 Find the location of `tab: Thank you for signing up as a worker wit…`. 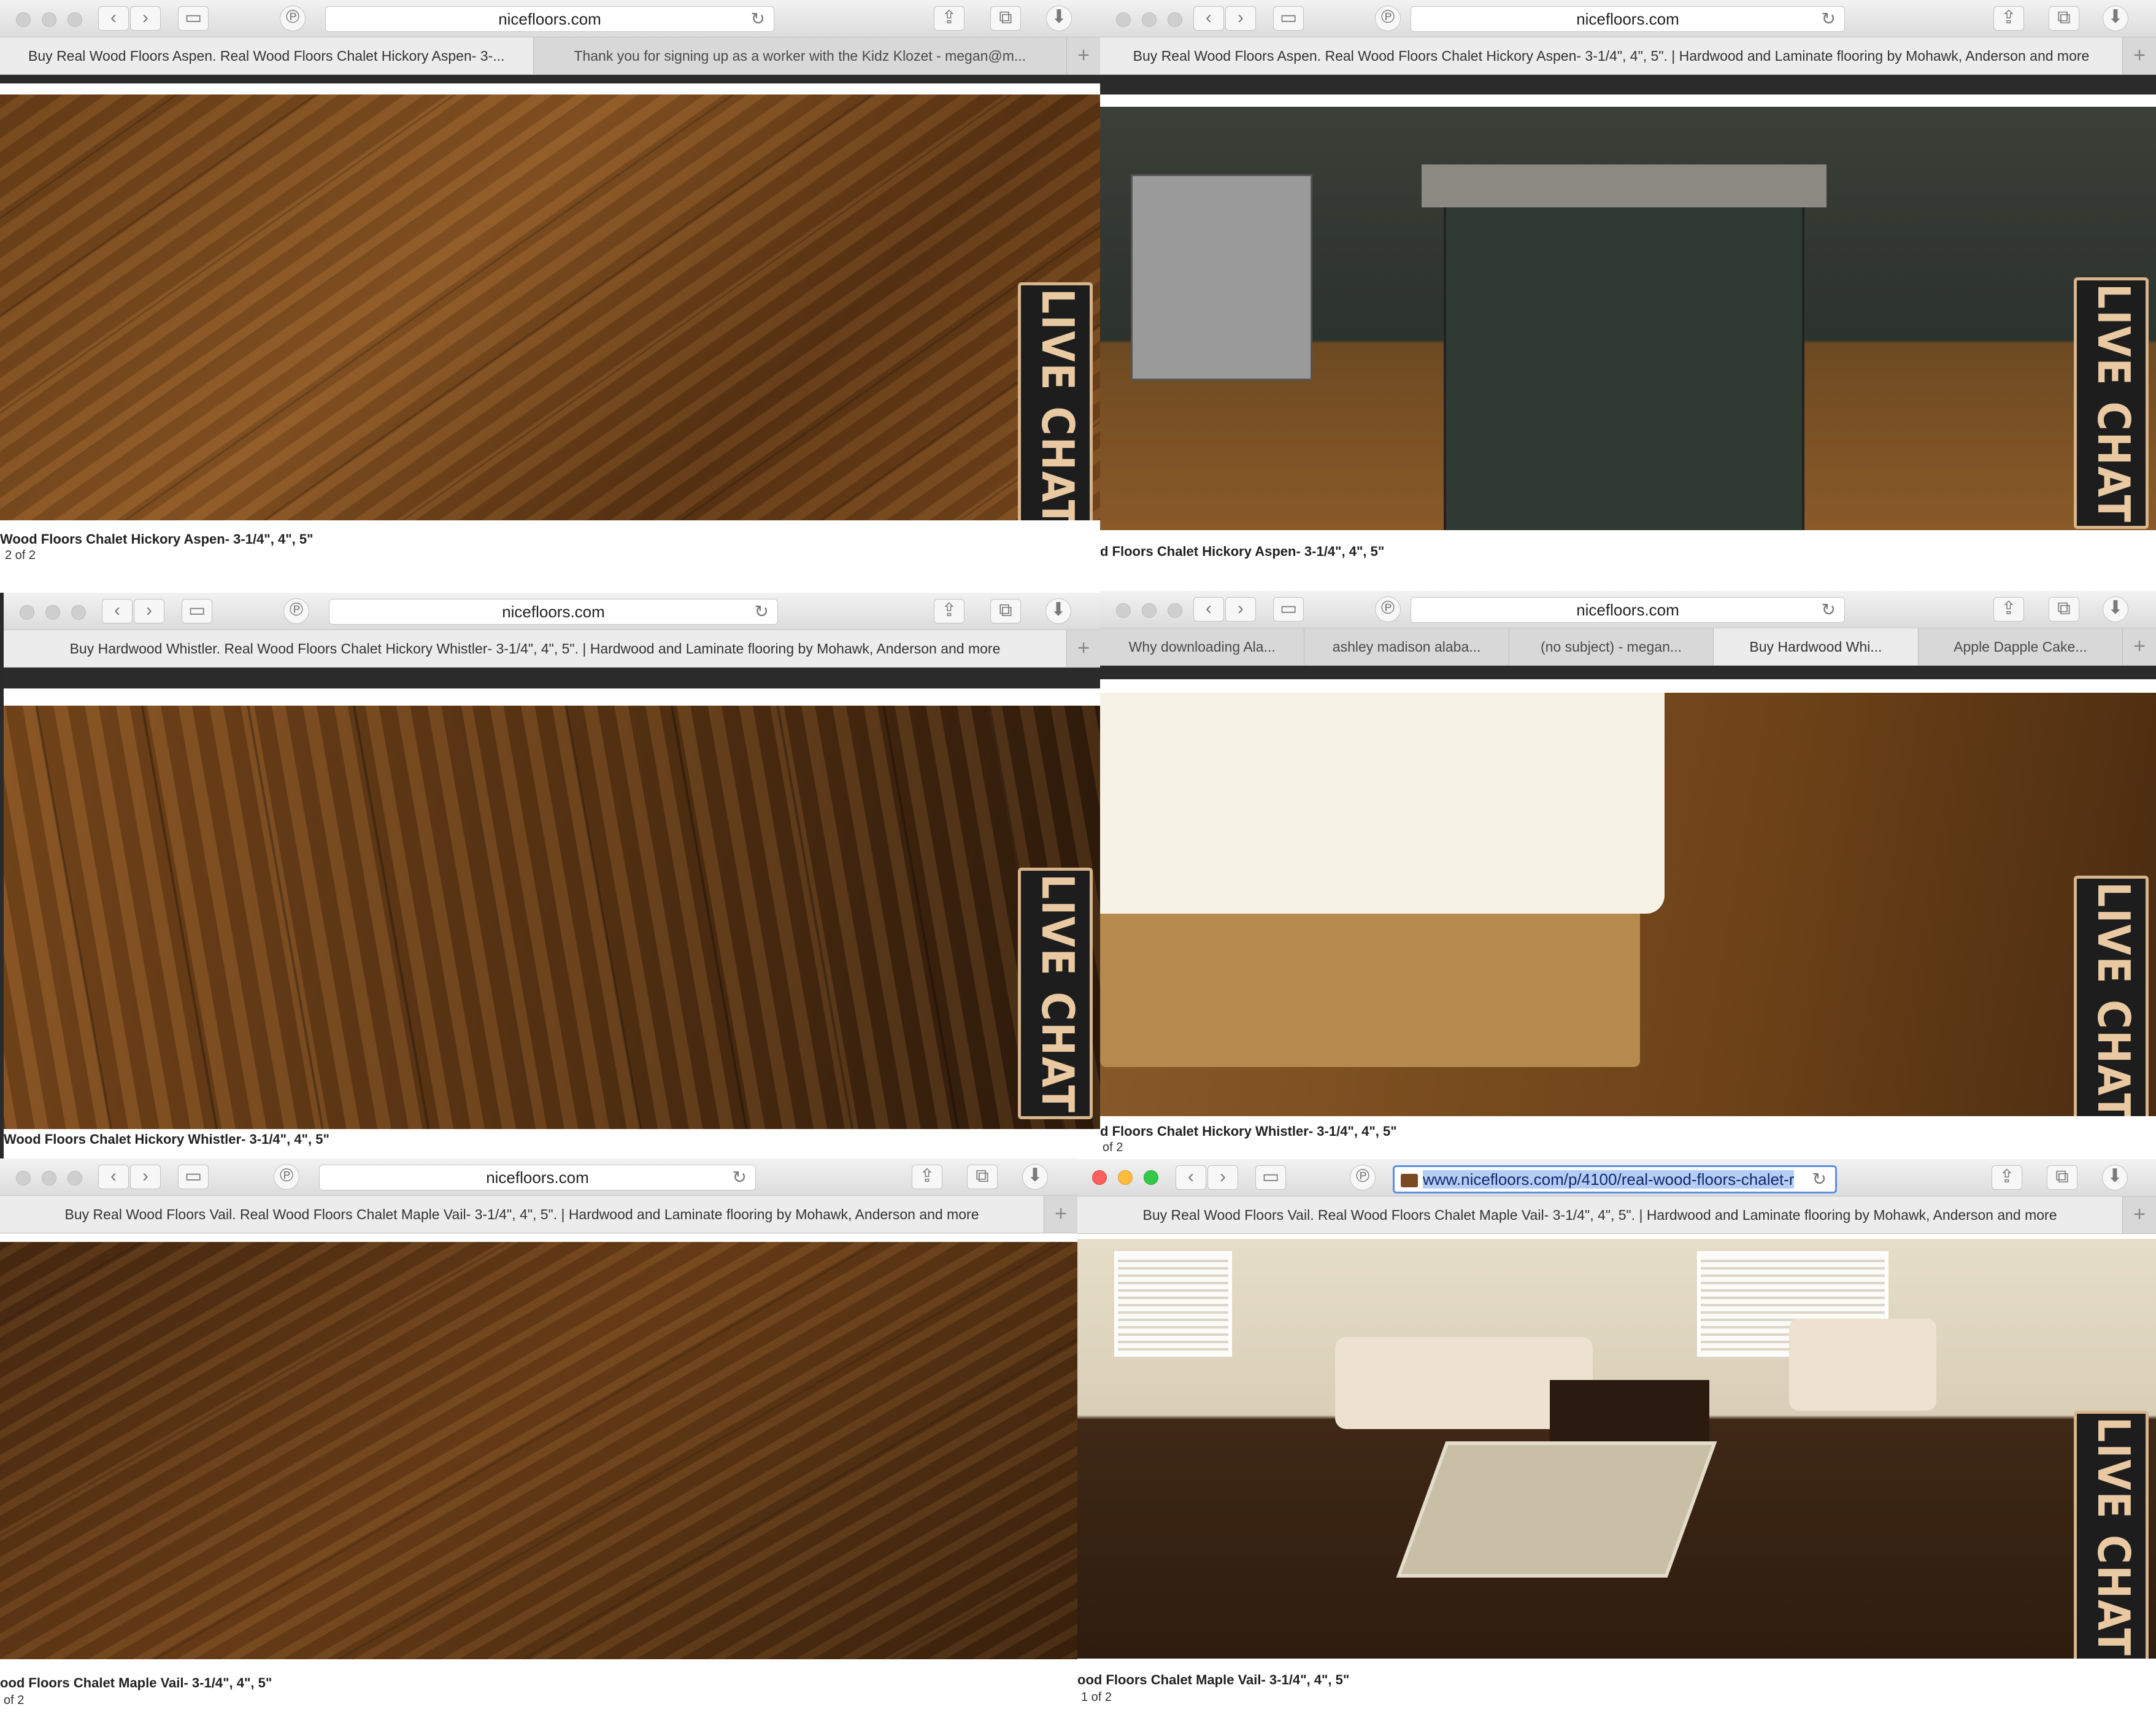

tab: Thank you for signing up as a worker wit… is located at coordinates (801, 55).